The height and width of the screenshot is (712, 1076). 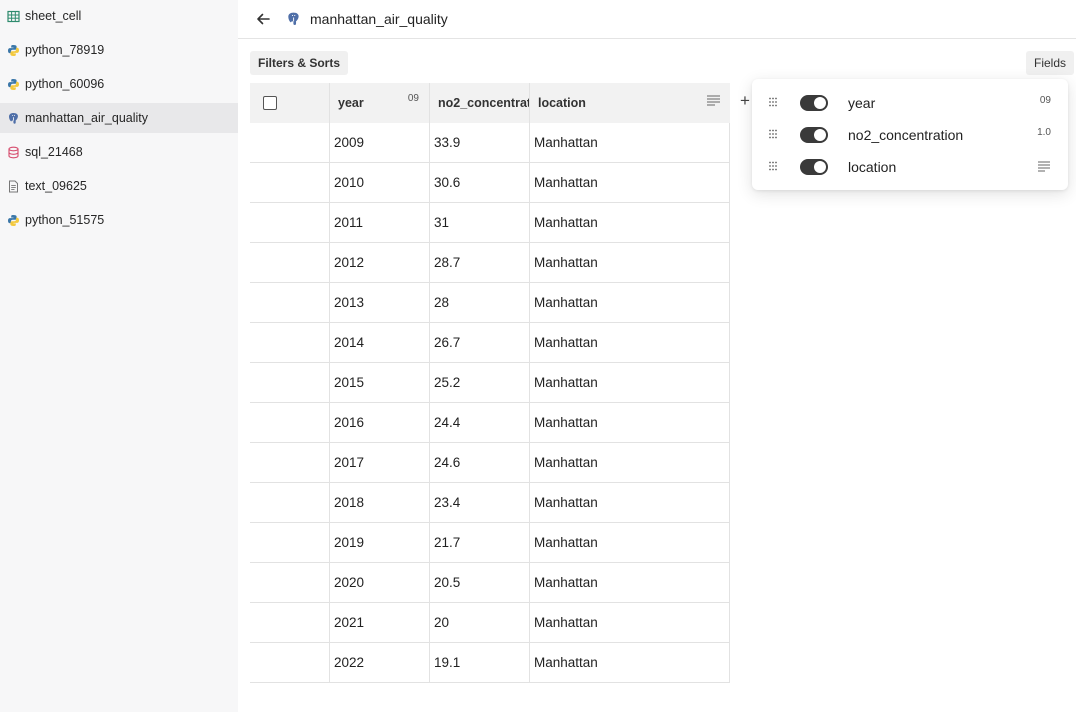 I want to click on table-row: 2012 28.7 Manhattan, so click(x=490, y=263).